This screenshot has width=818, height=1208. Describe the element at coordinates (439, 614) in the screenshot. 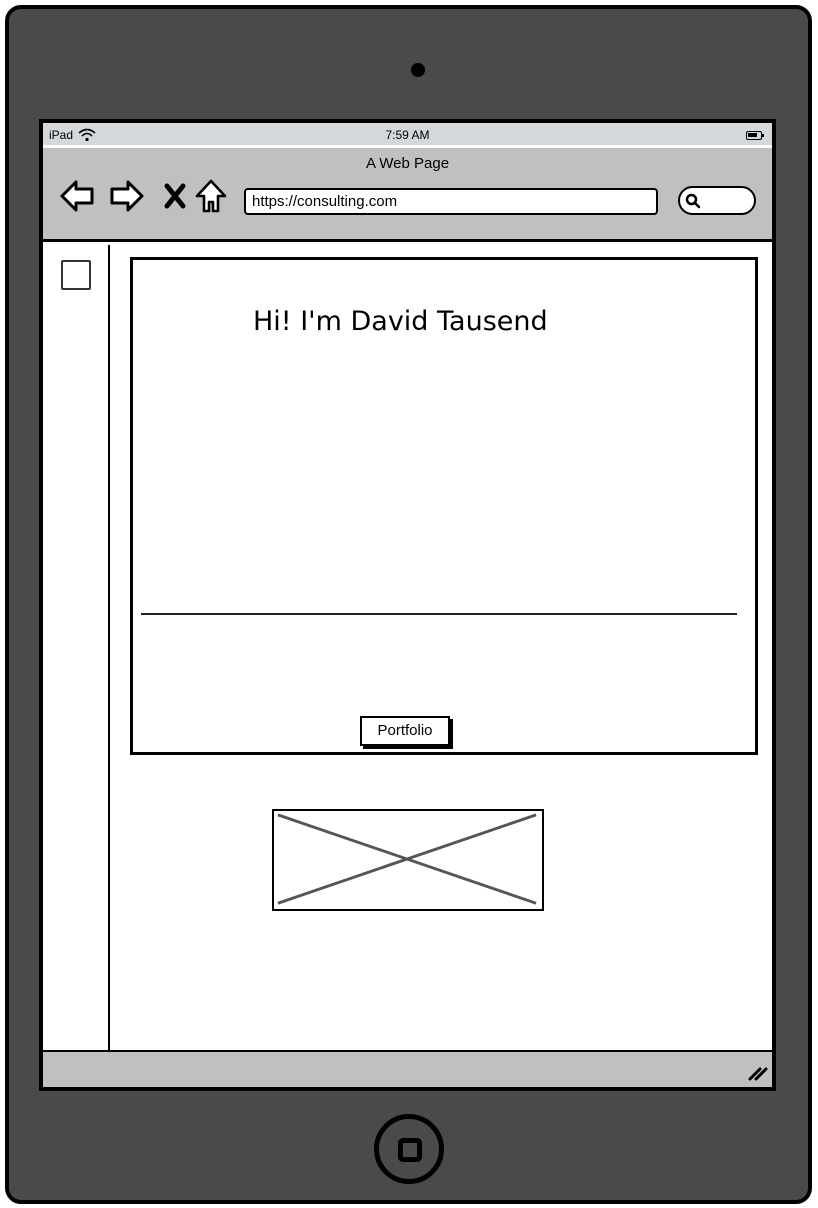

I see `hero-divider` at that location.